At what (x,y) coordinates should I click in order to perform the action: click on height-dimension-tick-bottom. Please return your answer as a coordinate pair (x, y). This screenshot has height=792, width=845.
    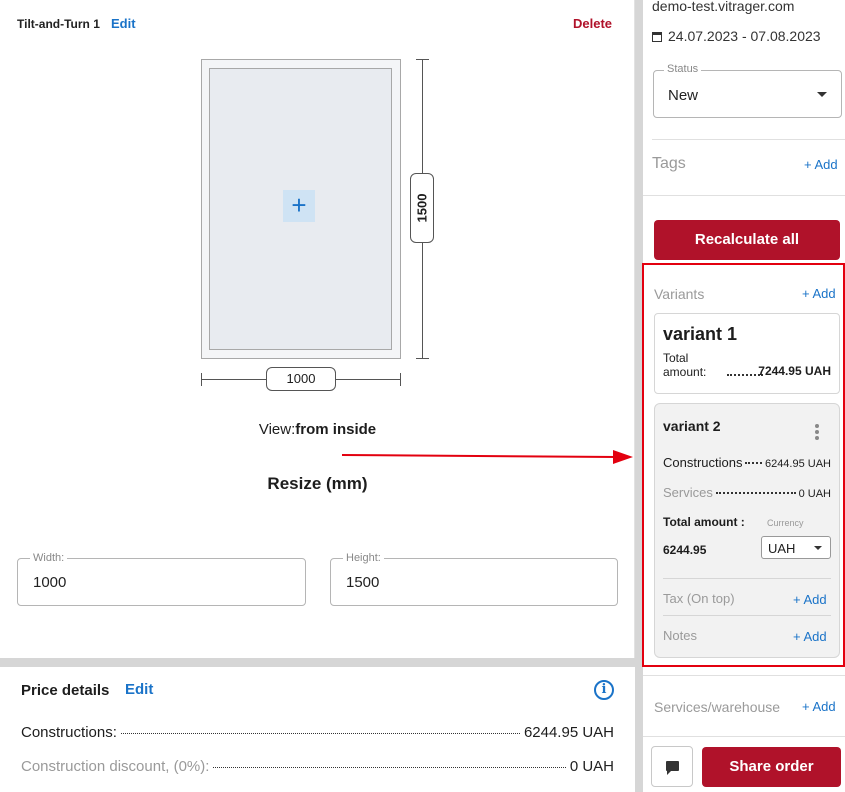
    Looking at the image, I should click on (422, 358).